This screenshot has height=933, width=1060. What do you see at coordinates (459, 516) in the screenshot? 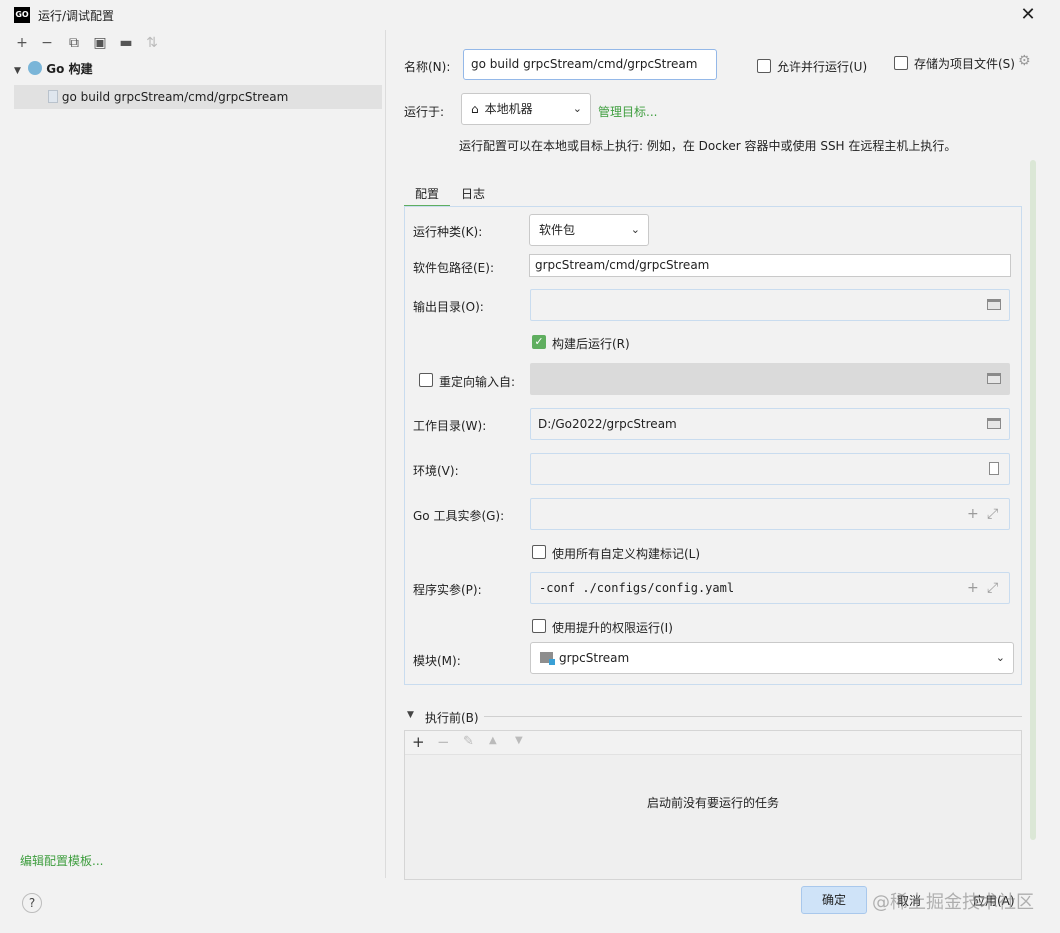
I see `go-tool-args-label: Go 工具实参(G):` at bounding box center [459, 516].